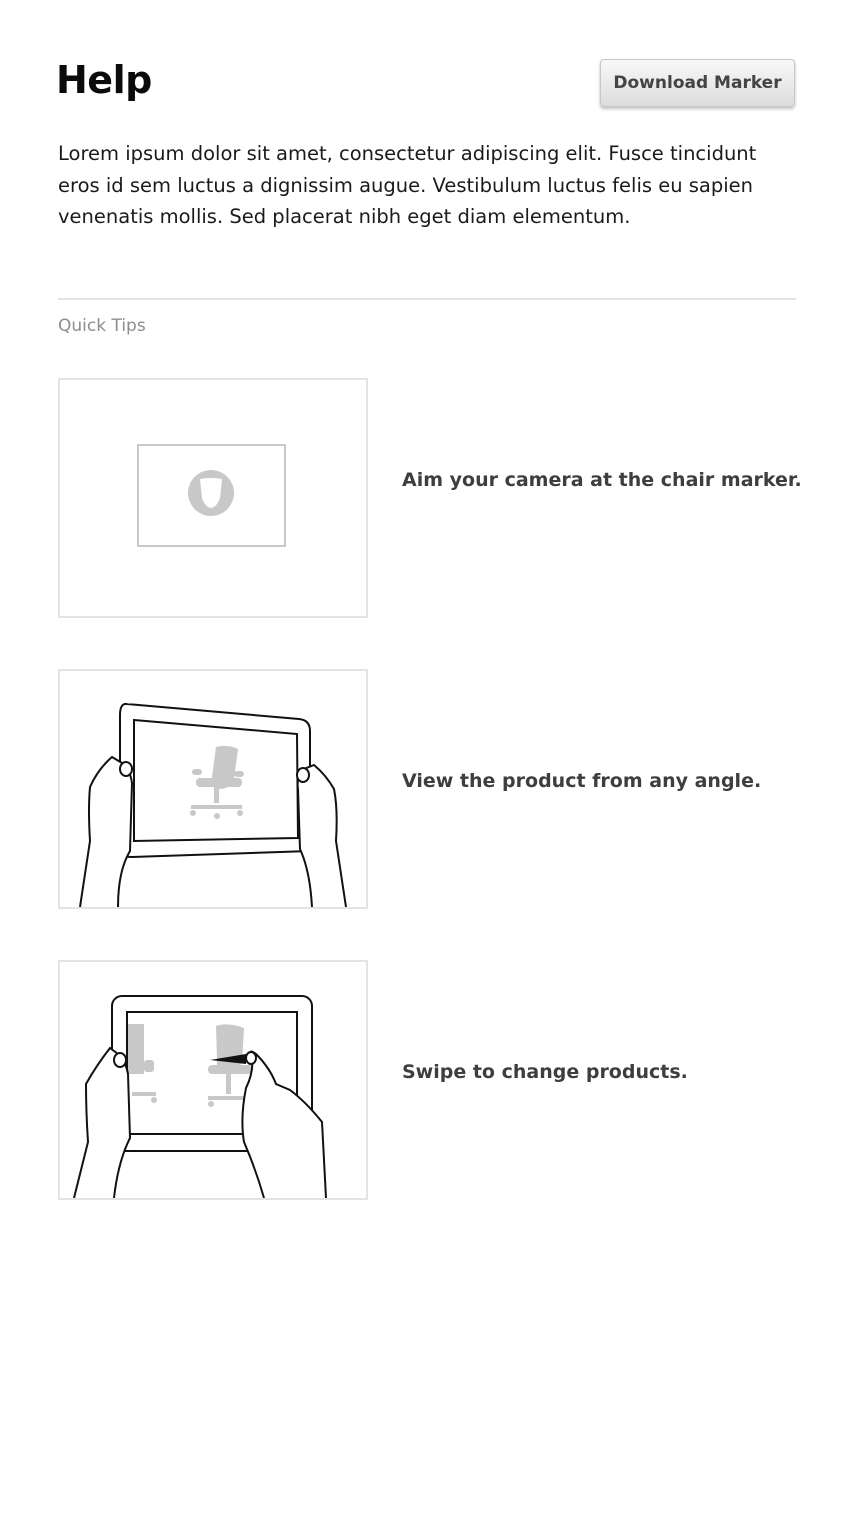  I want to click on divider, so click(427, 299).